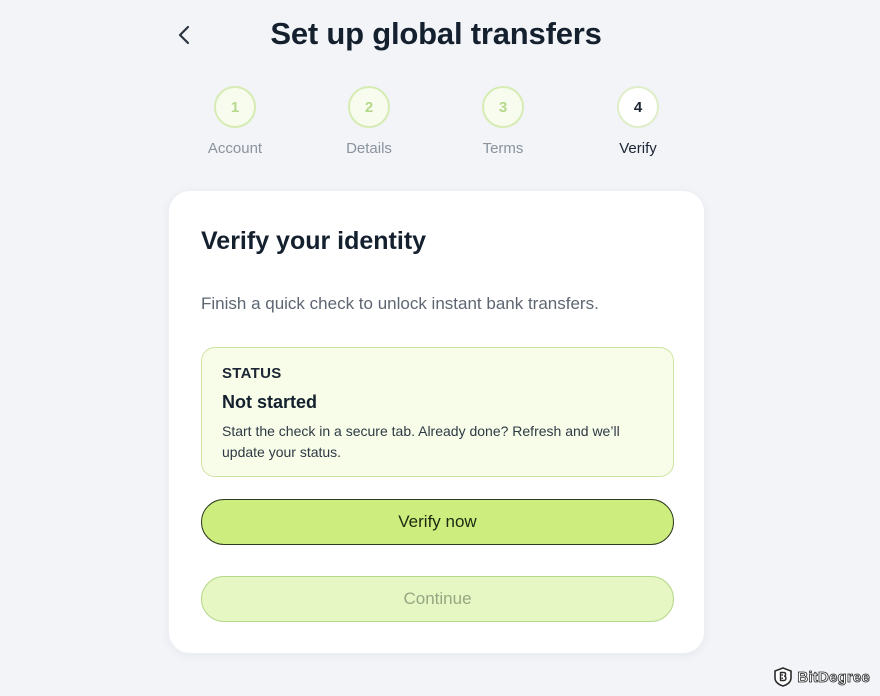  What do you see at coordinates (369, 107) in the screenshot?
I see `step-number: 2` at bounding box center [369, 107].